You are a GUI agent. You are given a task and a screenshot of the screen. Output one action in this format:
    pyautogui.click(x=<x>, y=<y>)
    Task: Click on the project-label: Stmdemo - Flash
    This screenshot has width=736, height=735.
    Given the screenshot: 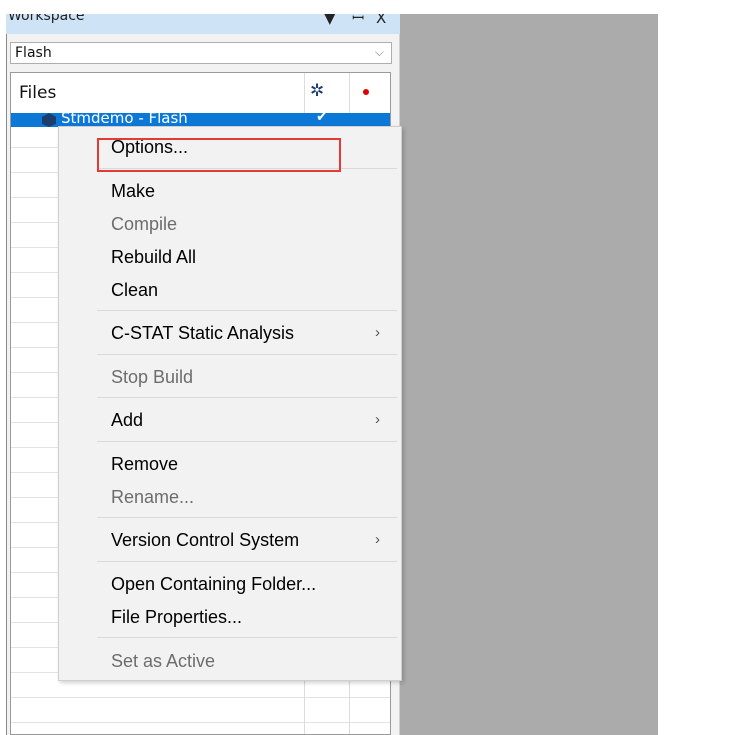 What is the action you would take?
    pyautogui.click(x=124, y=118)
    